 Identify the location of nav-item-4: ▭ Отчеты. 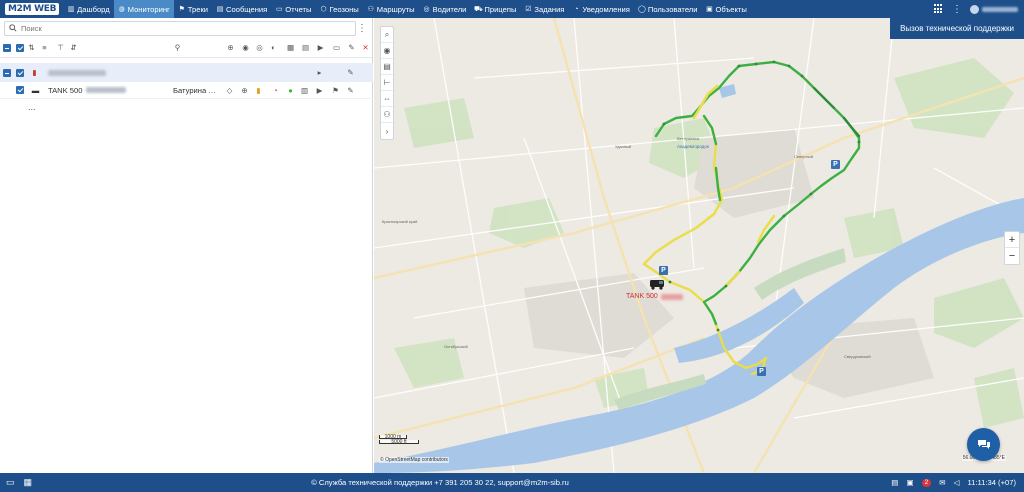
(293, 9).